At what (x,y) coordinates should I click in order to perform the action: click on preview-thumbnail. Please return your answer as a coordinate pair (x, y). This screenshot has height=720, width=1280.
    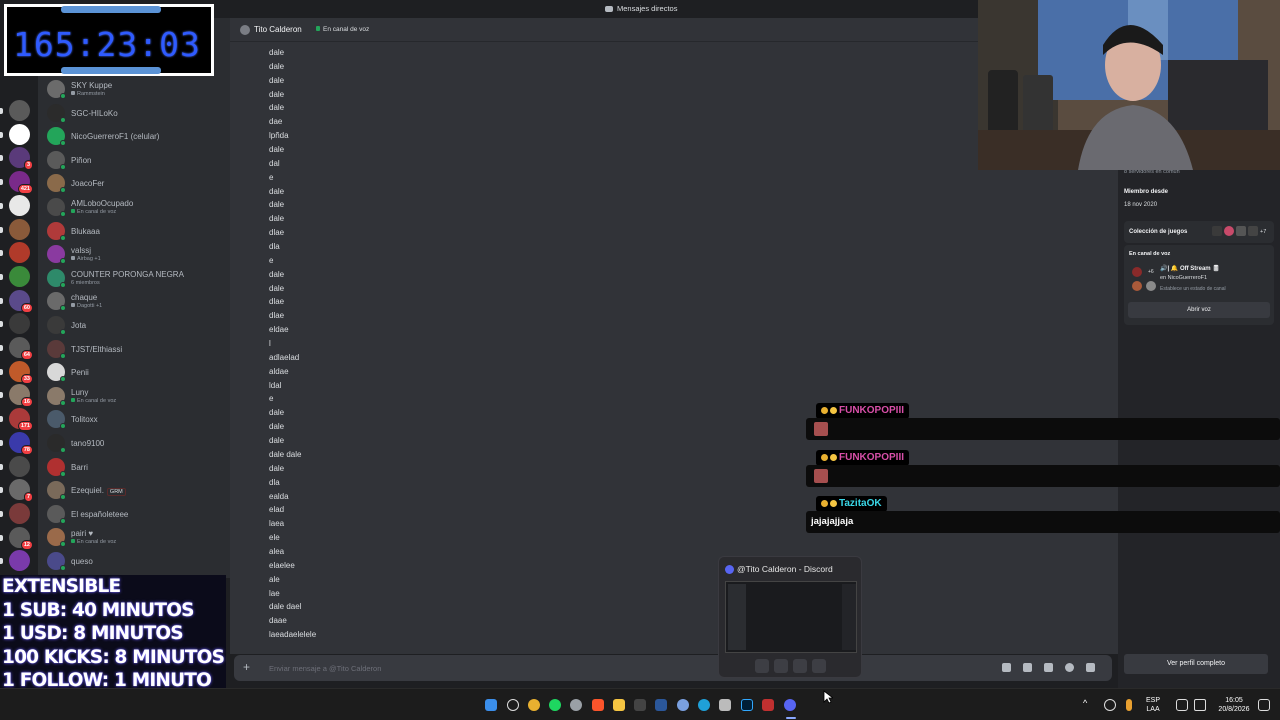
    Looking at the image, I should click on (791, 617).